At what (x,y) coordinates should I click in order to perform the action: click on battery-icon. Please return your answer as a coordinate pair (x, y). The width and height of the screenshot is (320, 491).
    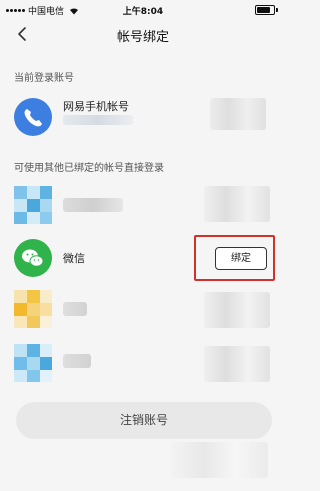
    Looking at the image, I should click on (266, 10).